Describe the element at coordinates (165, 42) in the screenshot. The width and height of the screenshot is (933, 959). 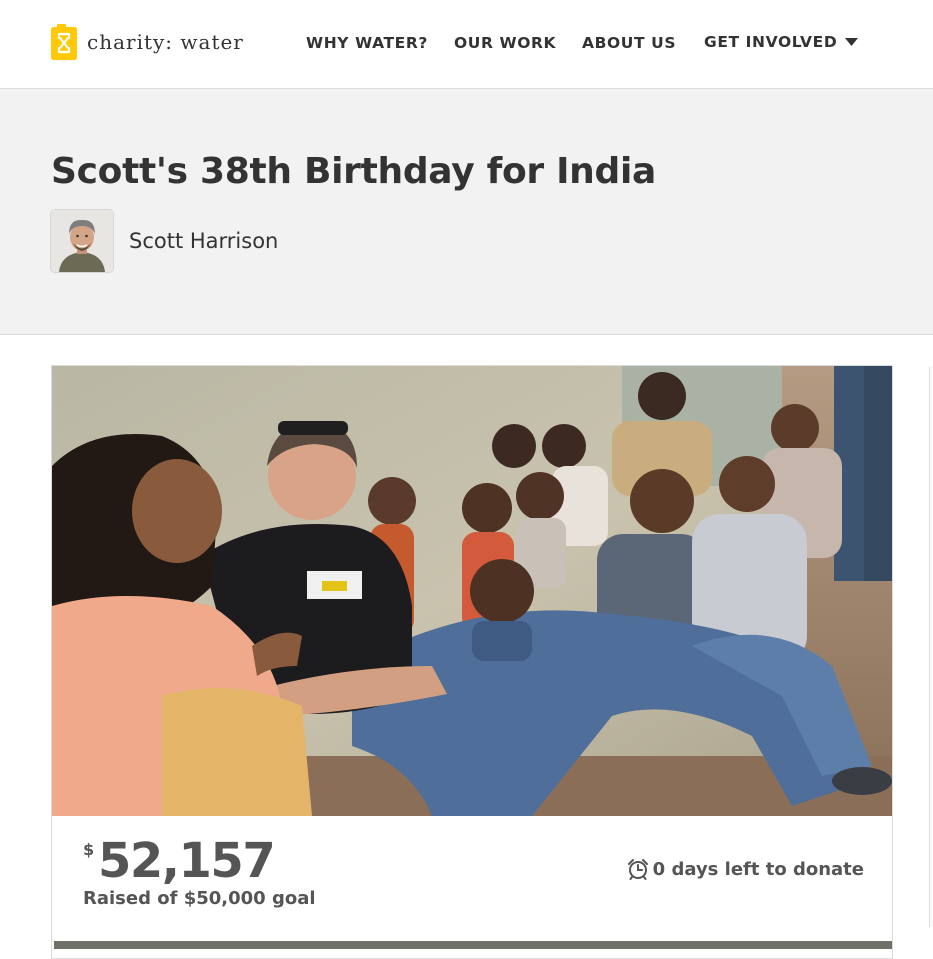
I see `logo-wordmark: charity: water` at that location.